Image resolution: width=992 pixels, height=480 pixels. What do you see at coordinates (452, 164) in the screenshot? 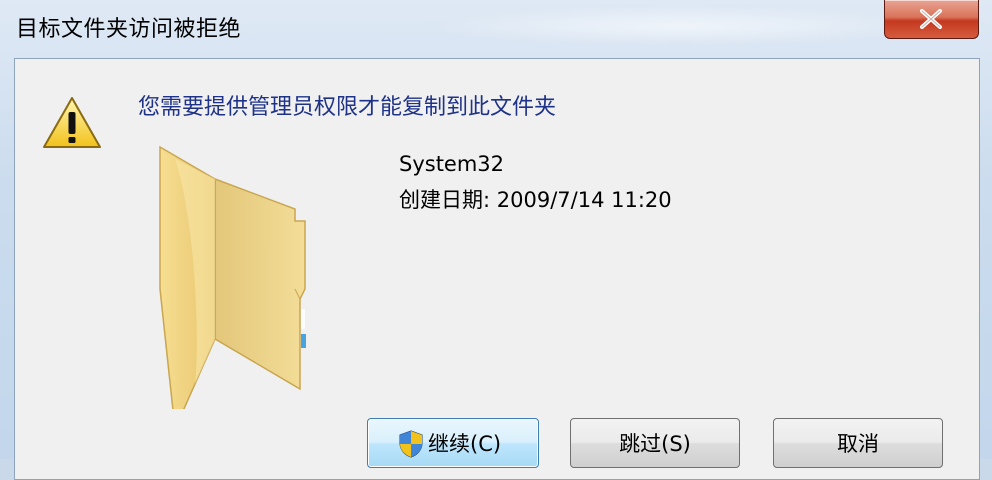
I see `item-name: System32` at bounding box center [452, 164].